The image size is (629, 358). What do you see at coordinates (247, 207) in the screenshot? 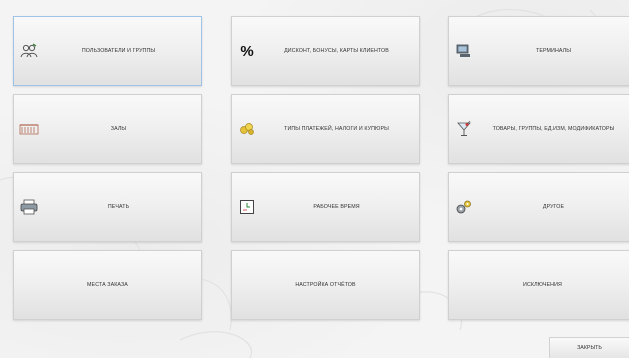
I see `clock-icon` at bounding box center [247, 207].